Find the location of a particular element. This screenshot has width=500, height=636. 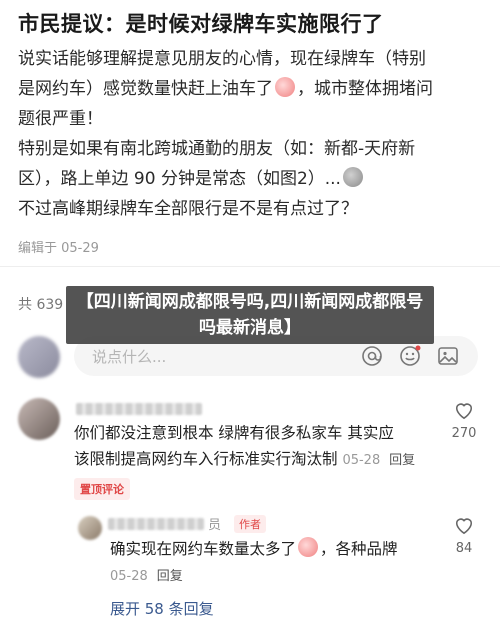

emoji-icon is located at coordinates (410, 356).